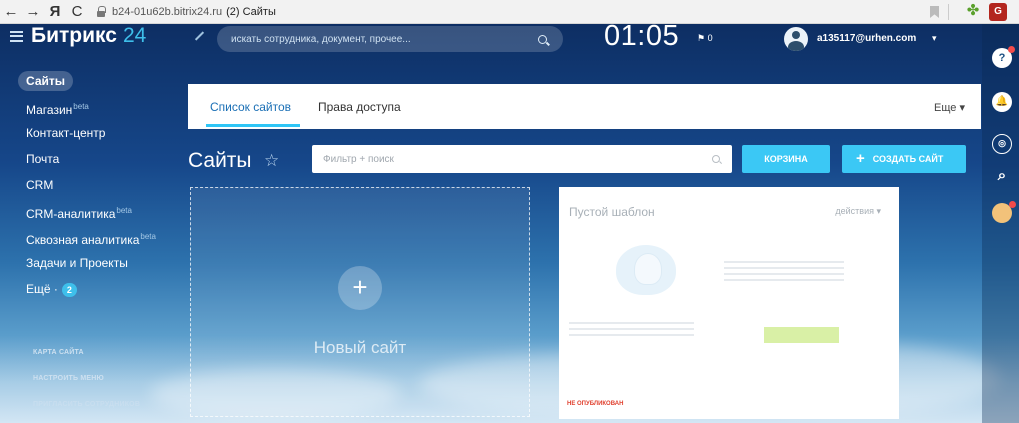 Image resolution: width=1019 pixels, height=423 pixels. I want to click on reload-button: C, so click(77, 12).